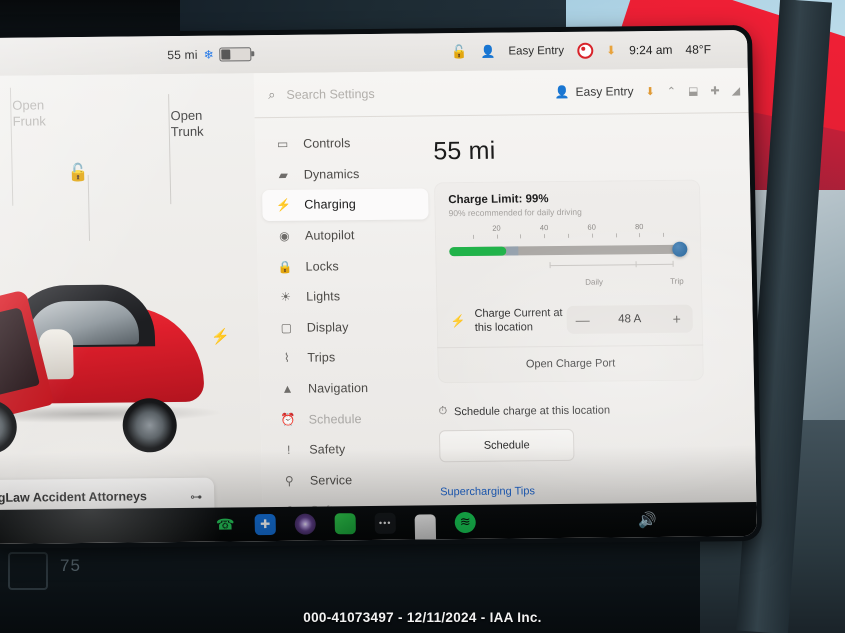  I want to click on open-frunk-line2: Frunk, so click(29, 121).